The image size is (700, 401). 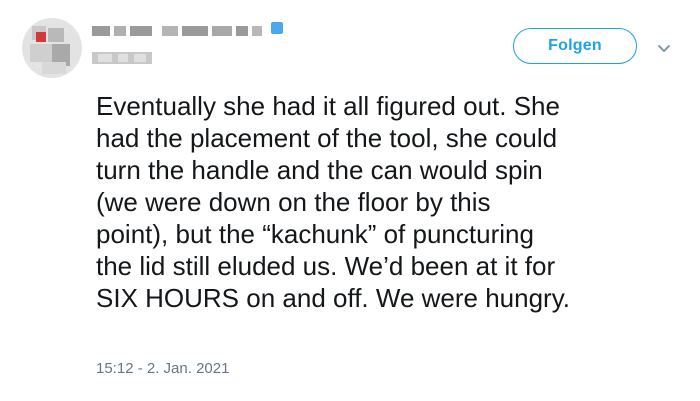 I want to click on tweet-timestamp: 15:12 - 2. Jan. 2021, so click(x=162, y=368).